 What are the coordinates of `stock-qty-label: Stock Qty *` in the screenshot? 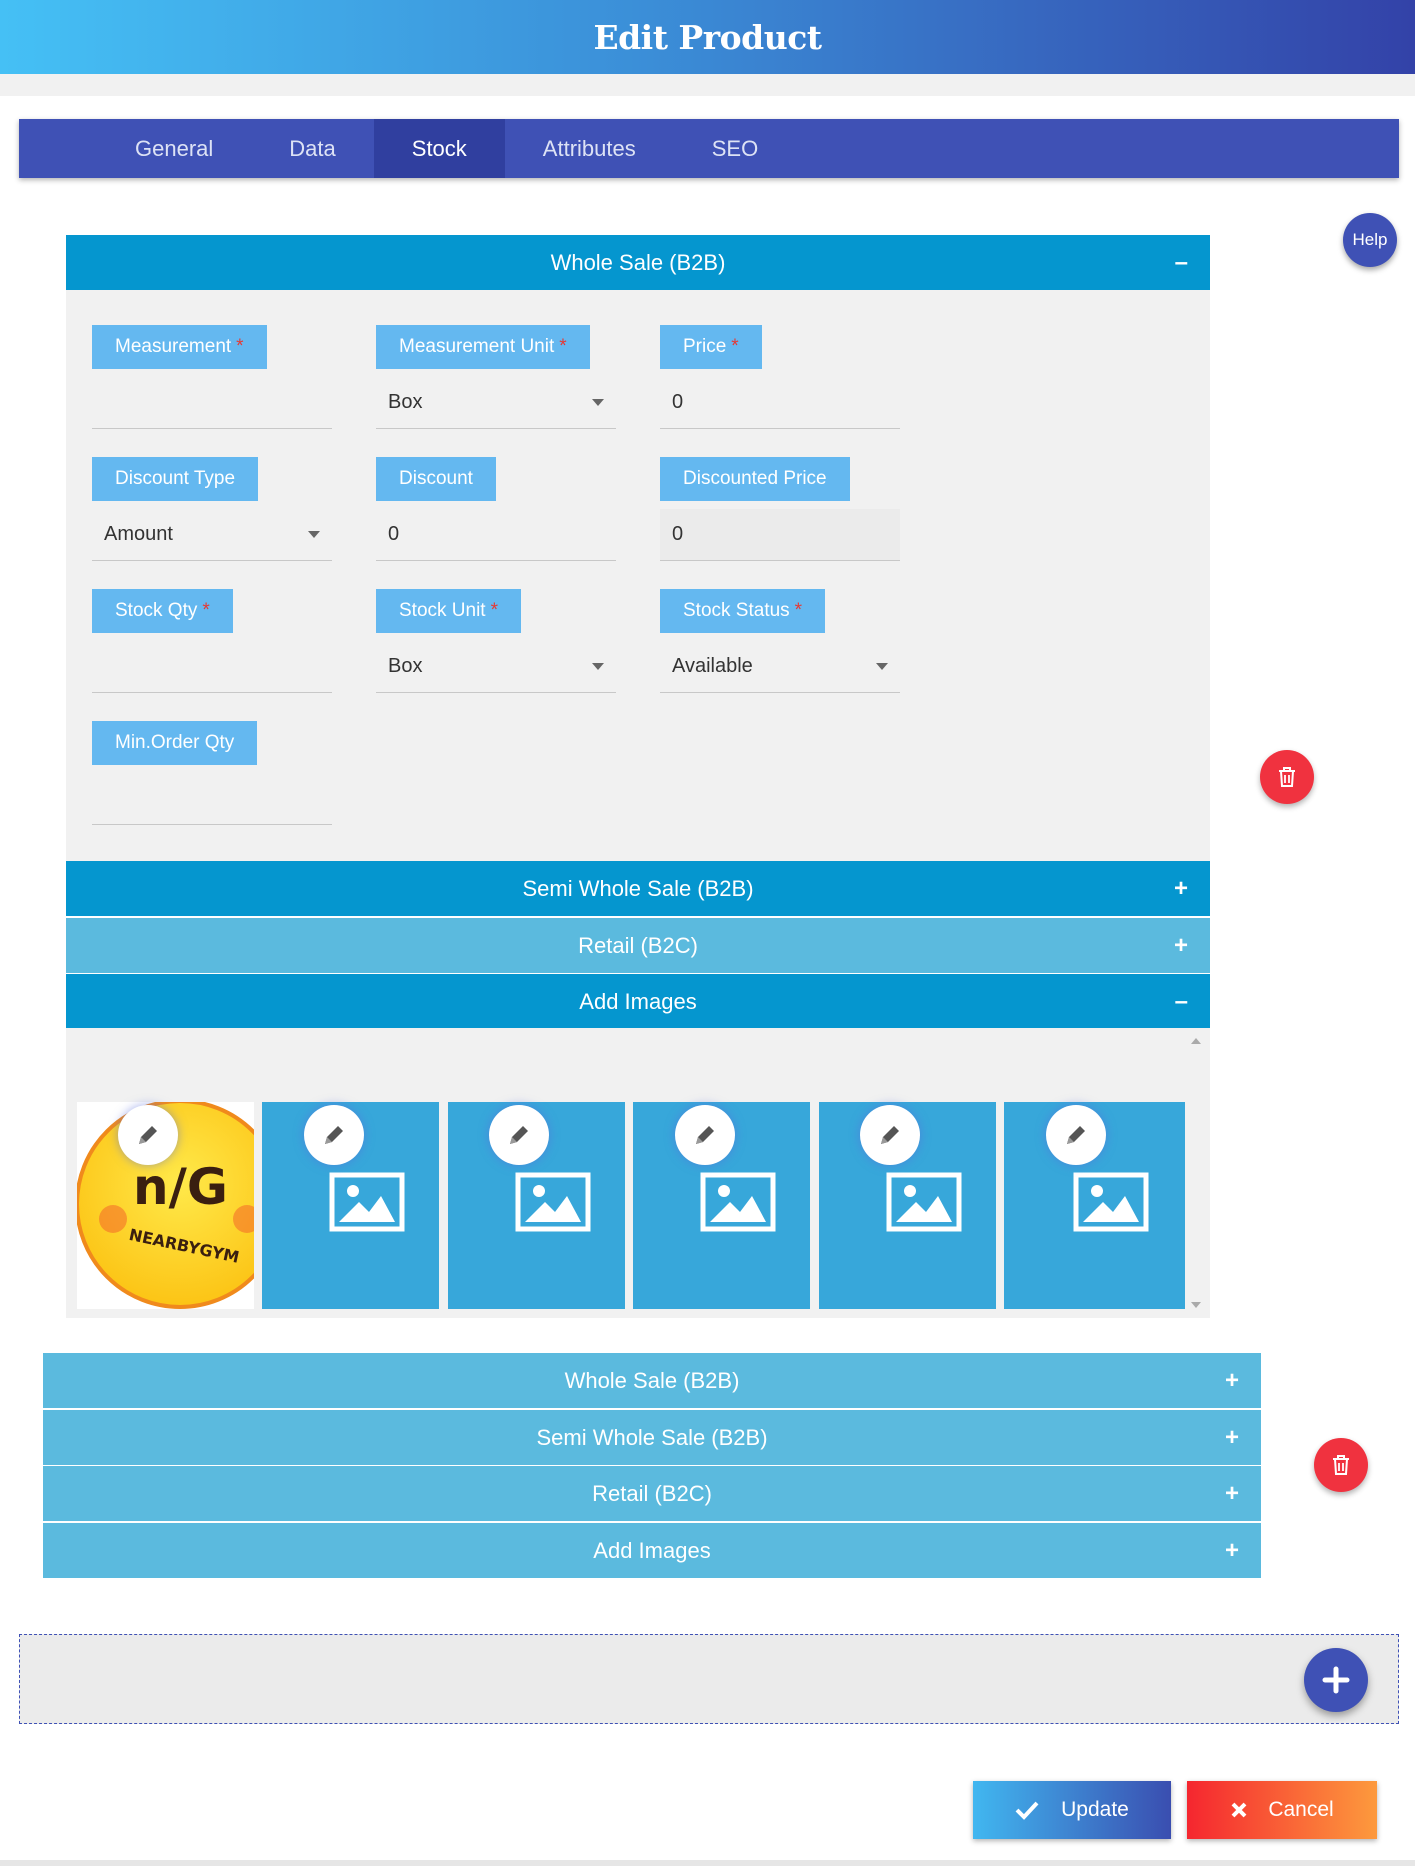 It's located at (162, 611).